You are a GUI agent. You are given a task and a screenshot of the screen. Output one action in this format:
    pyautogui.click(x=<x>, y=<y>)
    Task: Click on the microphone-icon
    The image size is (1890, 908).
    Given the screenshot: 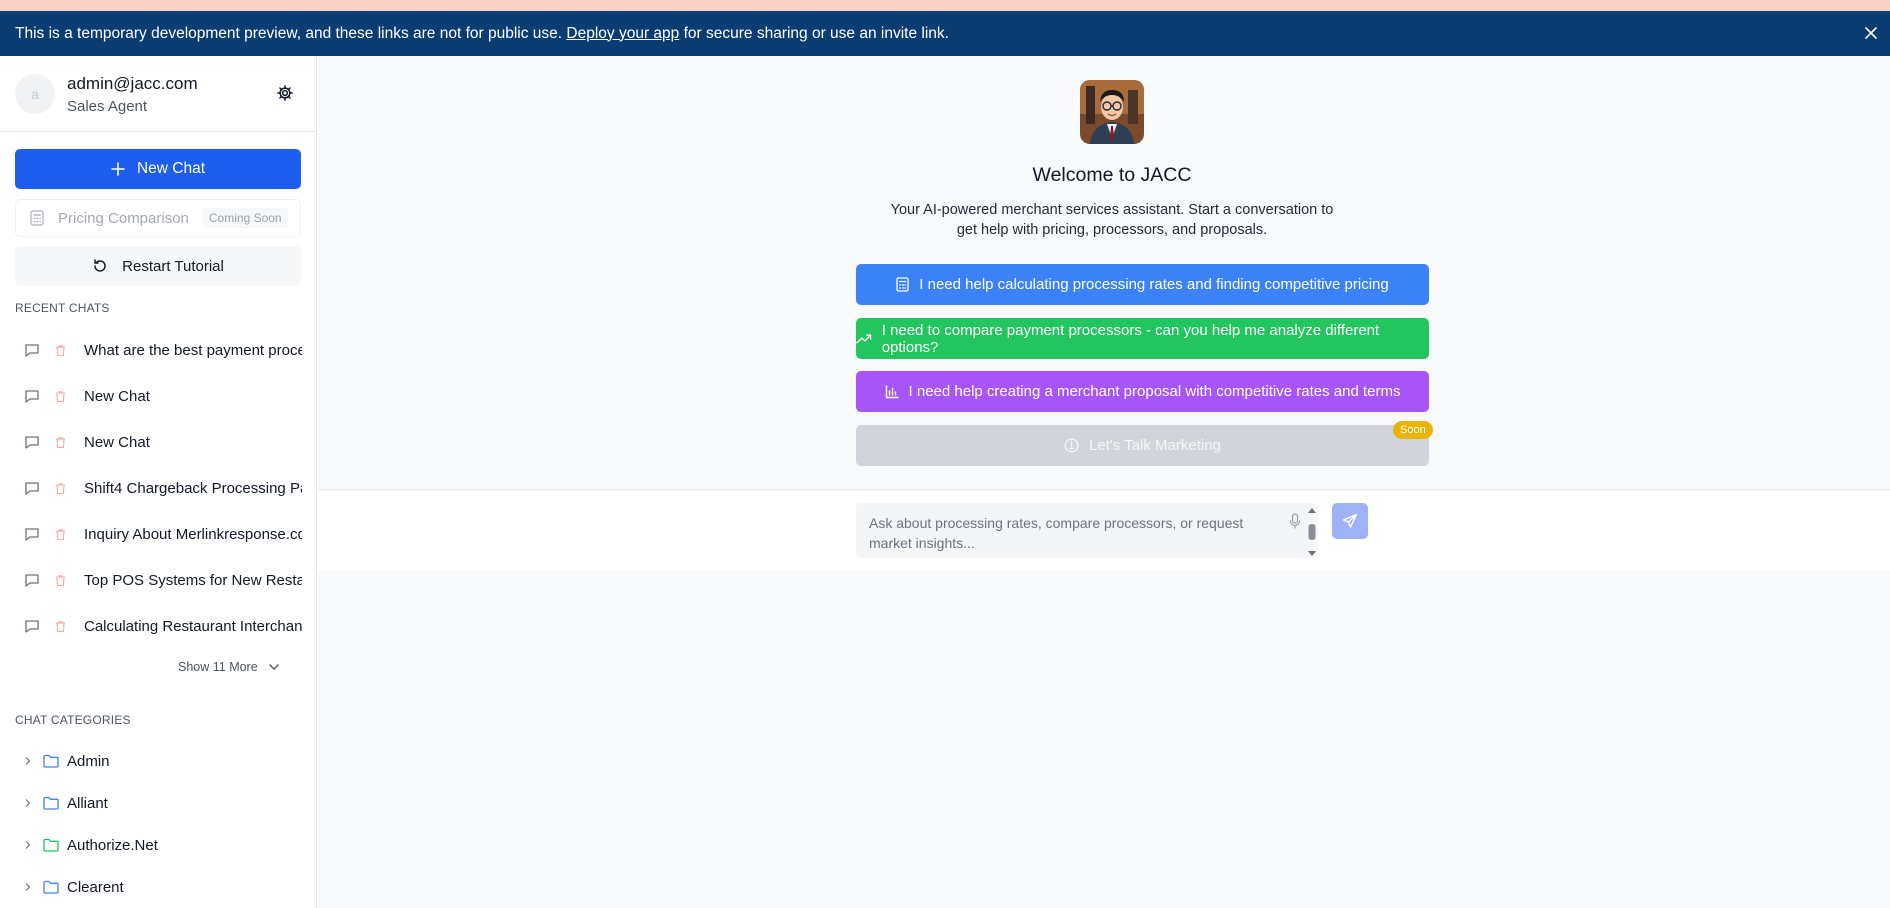 What is the action you would take?
    pyautogui.click(x=1295, y=521)
    